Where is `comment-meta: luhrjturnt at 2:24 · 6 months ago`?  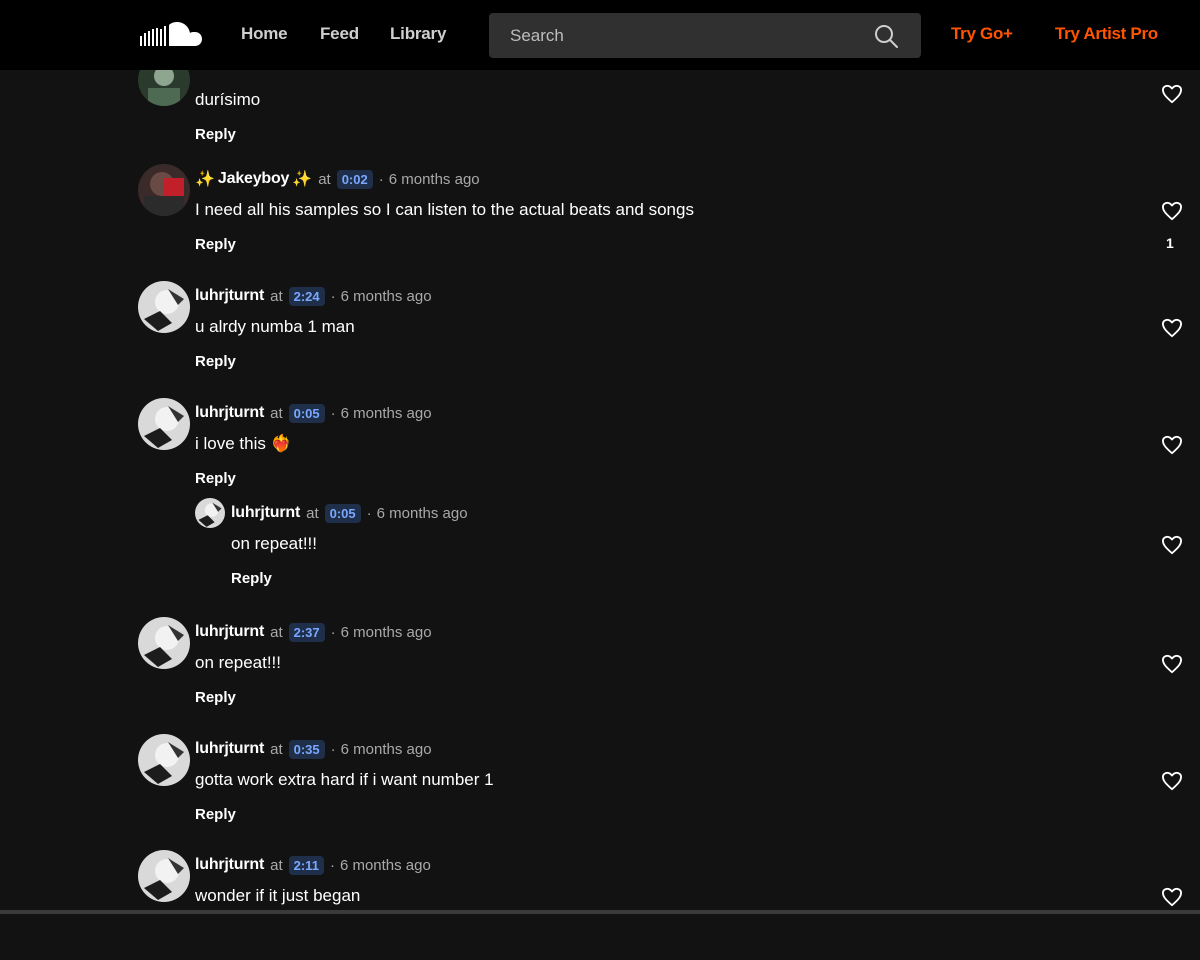 comment-meta: luhrjturnt at 2:24 · 6 months ago is located at coordinates (313, 296).